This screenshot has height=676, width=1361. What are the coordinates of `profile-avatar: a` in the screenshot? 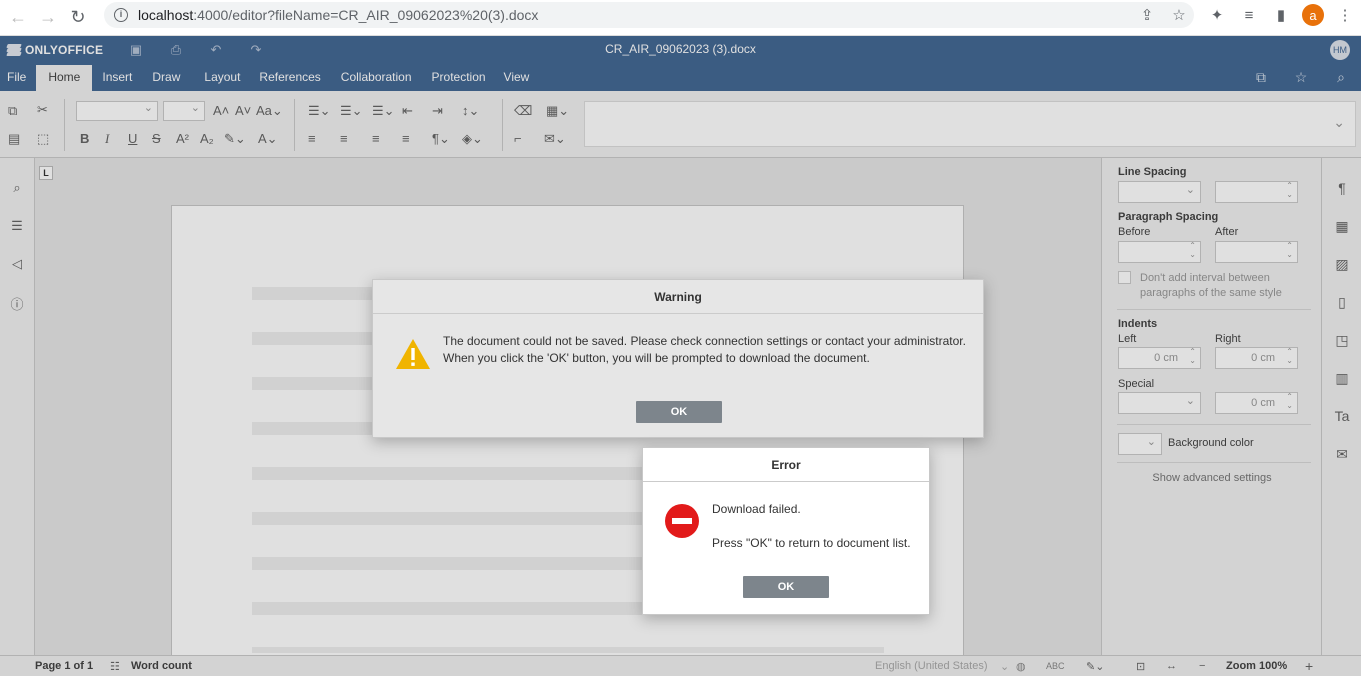 It's located at (1313, 15).